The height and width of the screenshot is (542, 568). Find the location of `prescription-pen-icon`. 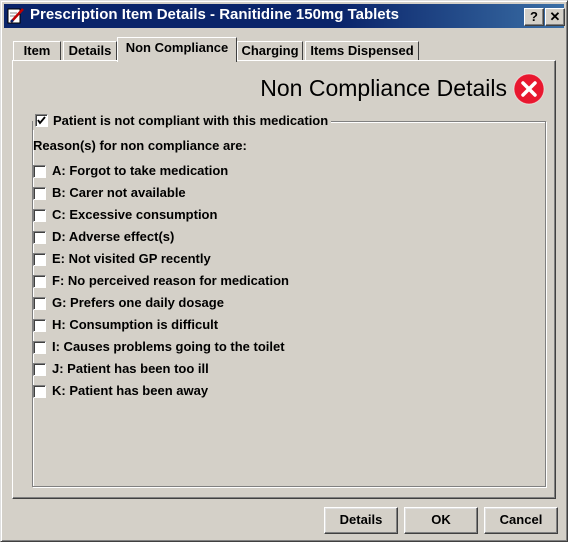

prescription-pen-icon is located at coordinates (15, 16).